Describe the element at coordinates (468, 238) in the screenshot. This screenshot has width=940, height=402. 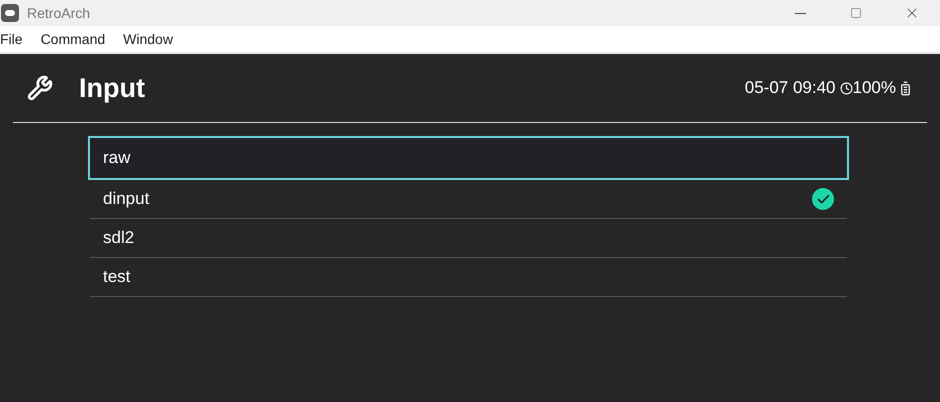
I see `list-item: sdl2` at that location.